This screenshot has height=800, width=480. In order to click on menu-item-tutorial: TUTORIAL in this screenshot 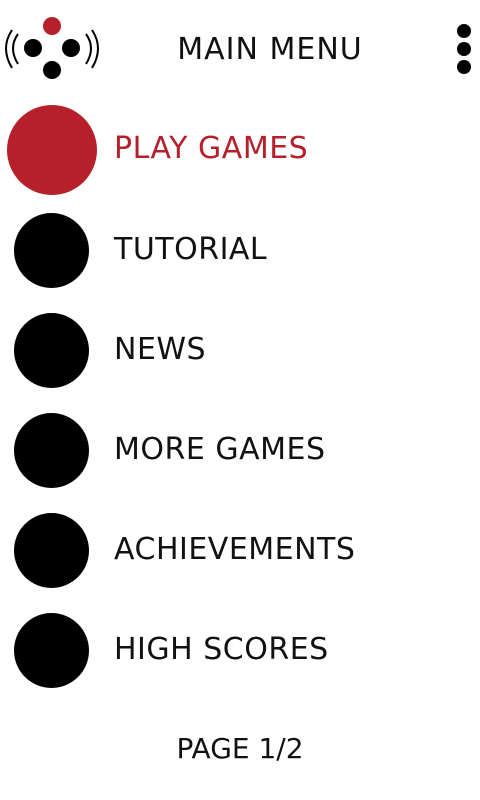, I will do `click(240, 250)`.